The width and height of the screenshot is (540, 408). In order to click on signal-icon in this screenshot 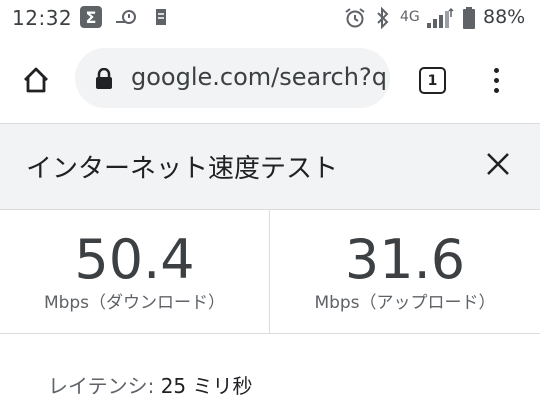, I will do `click(440, 18)`.